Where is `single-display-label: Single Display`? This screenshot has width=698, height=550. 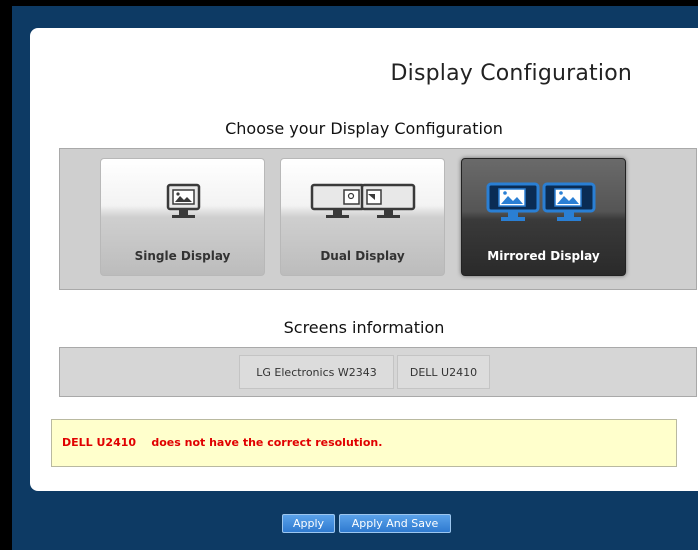
single-display-label: Single Display is located at coordinates (182, 256).